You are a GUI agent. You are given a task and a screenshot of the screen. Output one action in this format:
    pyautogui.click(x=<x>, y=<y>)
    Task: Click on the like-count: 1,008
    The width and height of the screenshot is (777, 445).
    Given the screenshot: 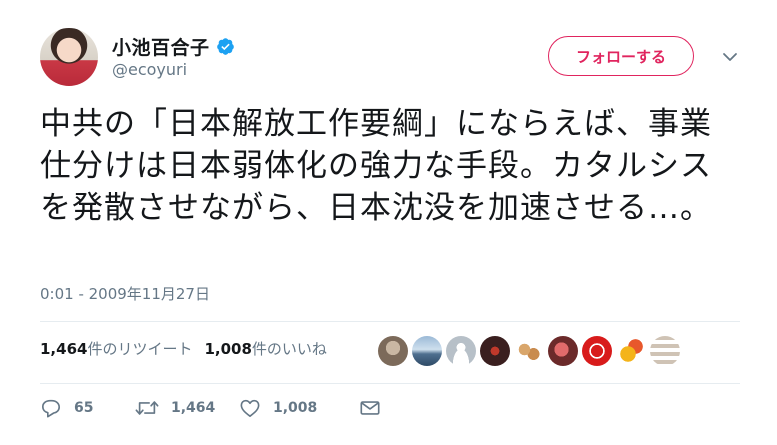 What is the action you would take?
    pyautogui.click(x=295, y=408)
    